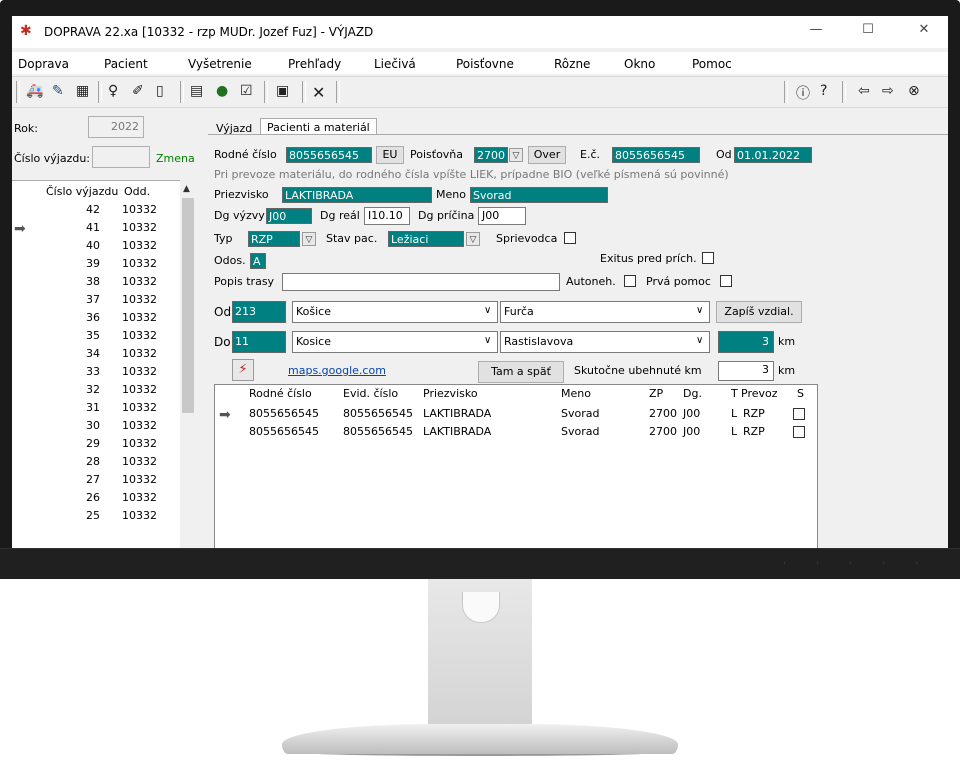 Image resolution: width=960 pixels, height=768 pixels. What do you see at coordinates (97, 373) in the screenshot?
I see `list-item: 33 10332` at bounding box center [97, 373].